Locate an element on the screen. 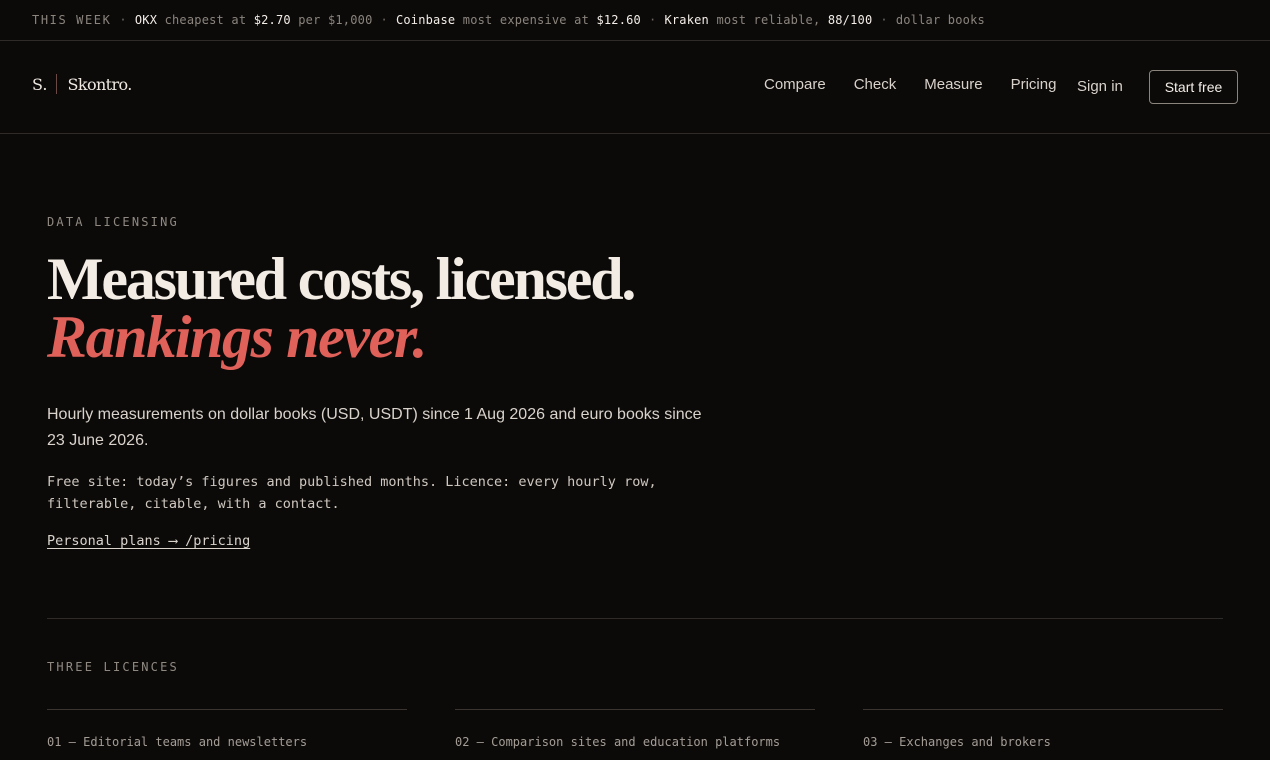  ticker-value: 88/100 is located at coordinates (850, 20).